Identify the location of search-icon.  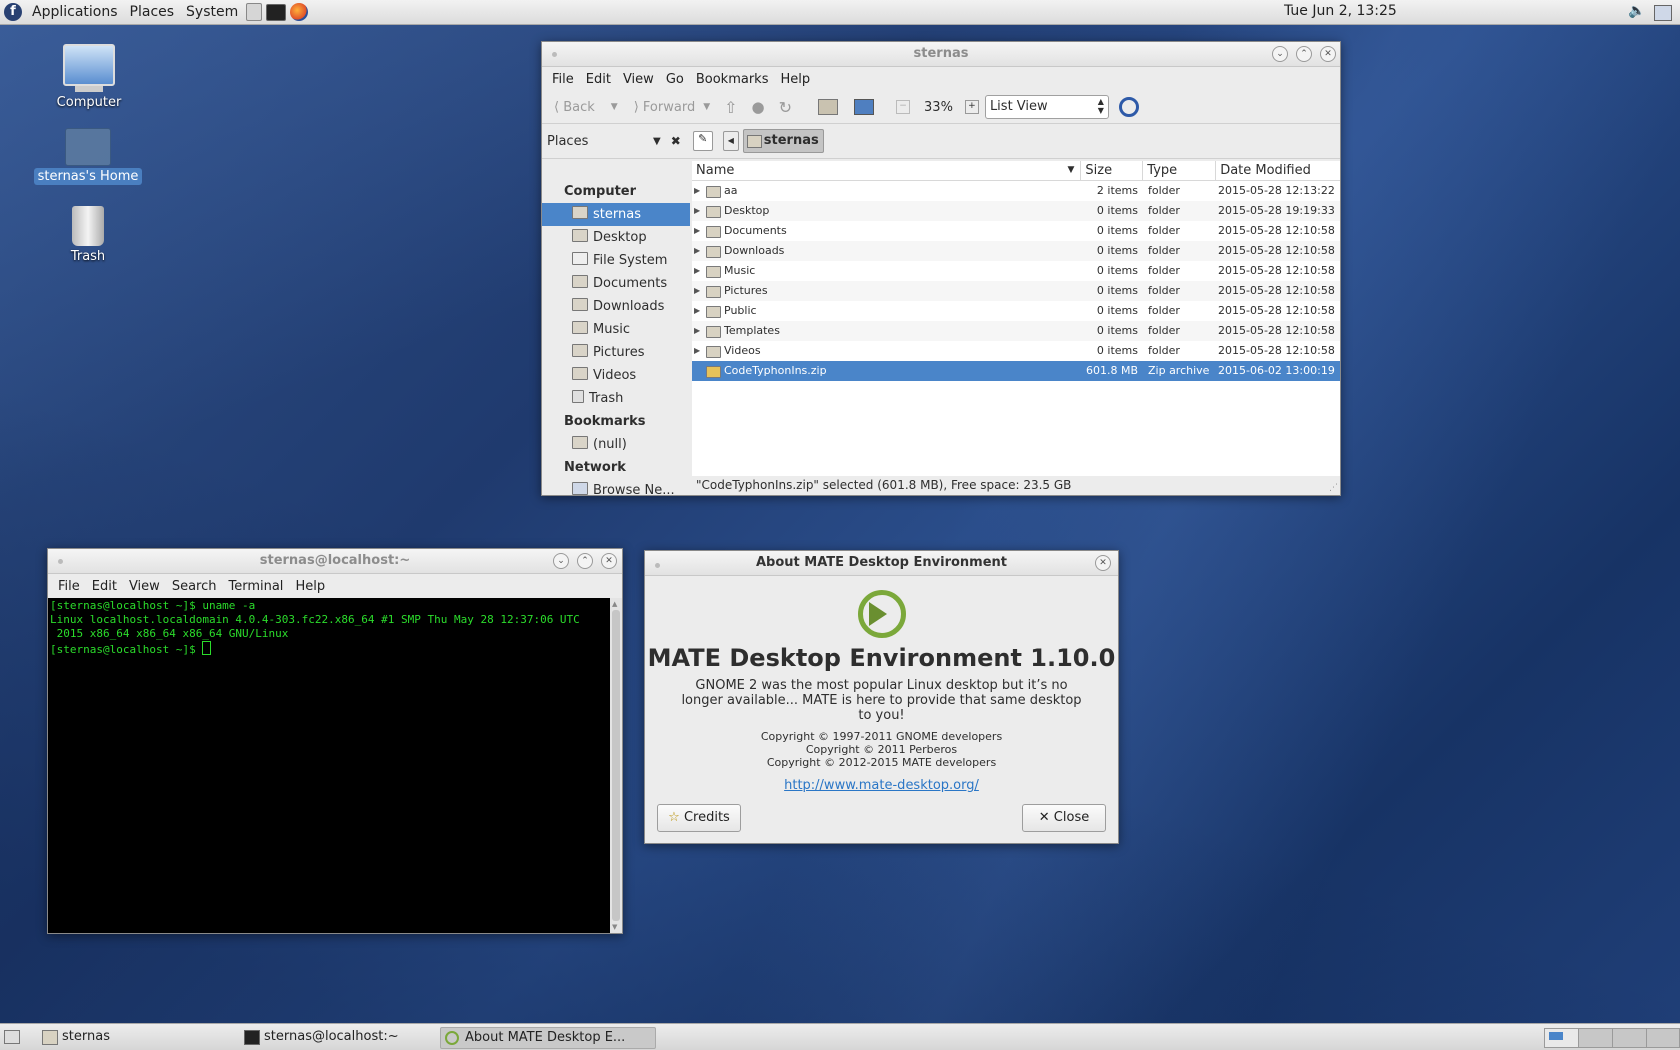
(1128, 107).